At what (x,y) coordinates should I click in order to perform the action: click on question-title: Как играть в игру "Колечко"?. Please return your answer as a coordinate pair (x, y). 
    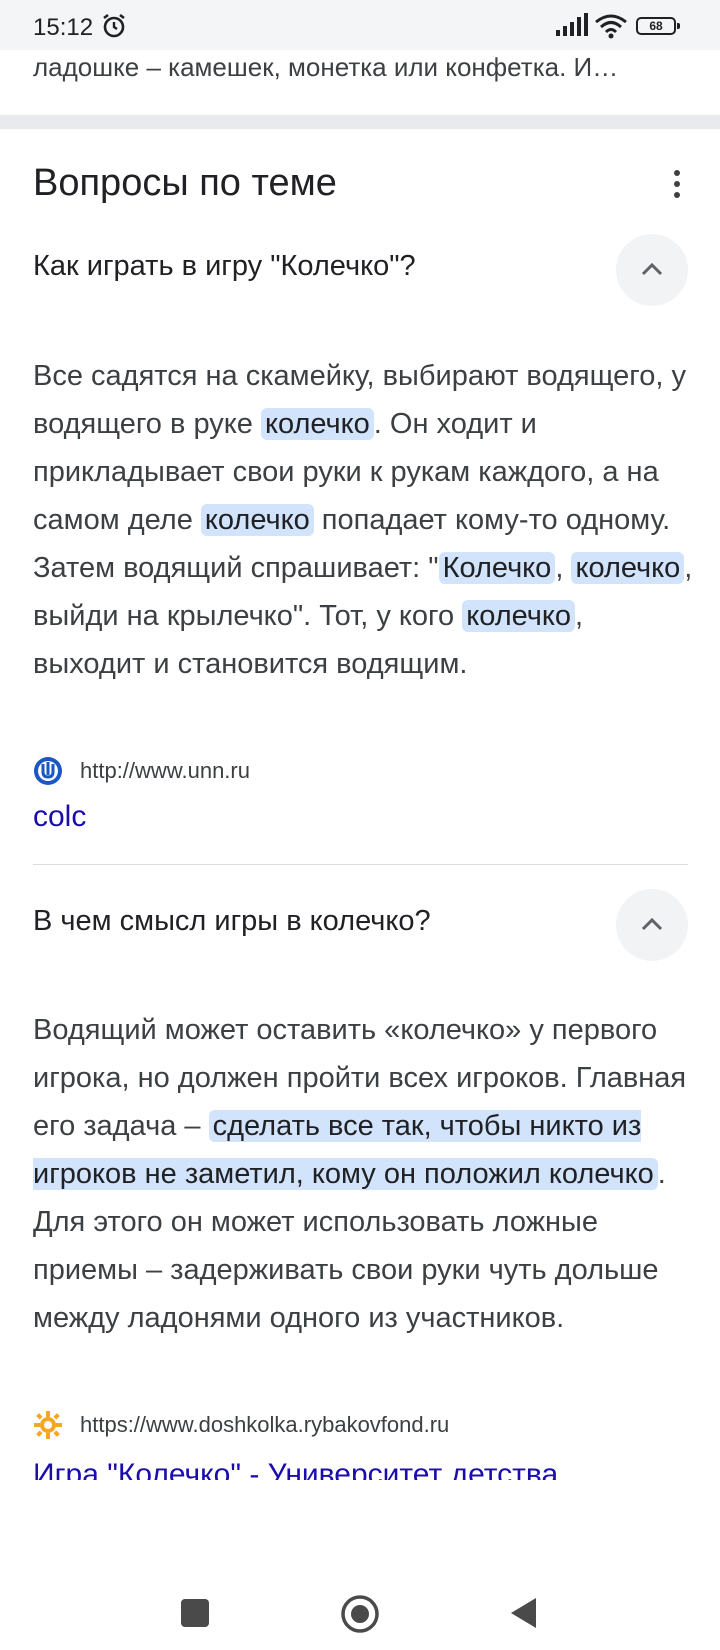
    Looking at the image, I should click on (224, 266).